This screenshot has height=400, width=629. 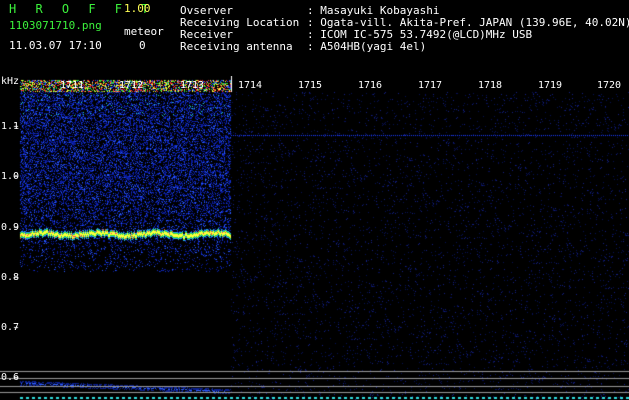 What do you see at coordinates (310, 85) in the screenshot?
I see `x-tick-label: 1715` at bounding box center [310, 85].